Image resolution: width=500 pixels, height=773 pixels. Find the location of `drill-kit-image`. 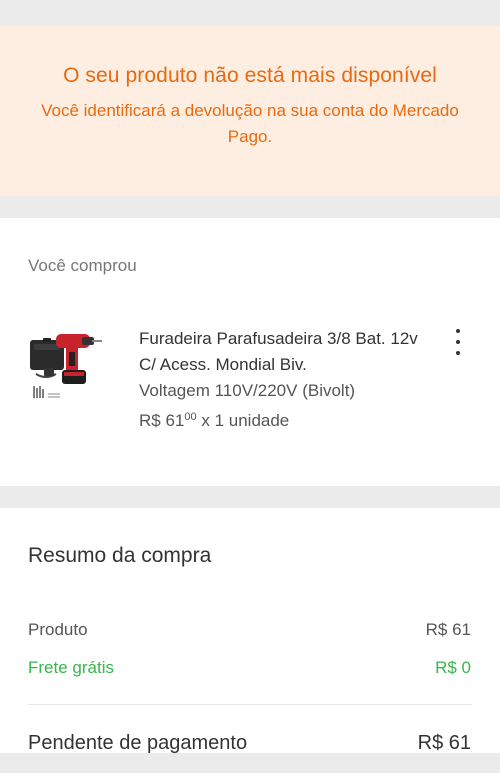

drill-kit-image is located at coordinates (70, 367).